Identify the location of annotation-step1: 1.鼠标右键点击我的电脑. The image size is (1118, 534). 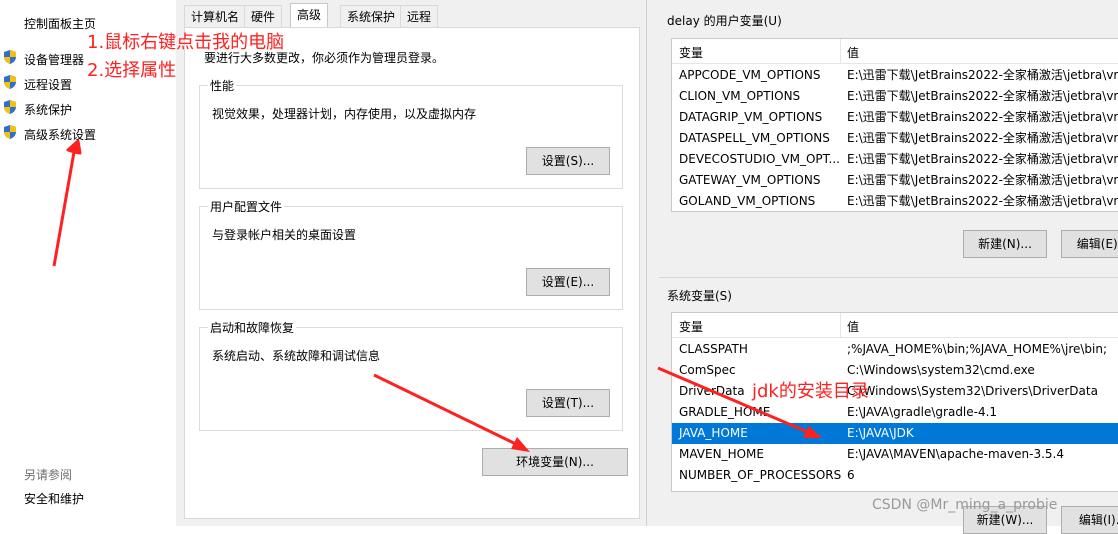
(186, 42).